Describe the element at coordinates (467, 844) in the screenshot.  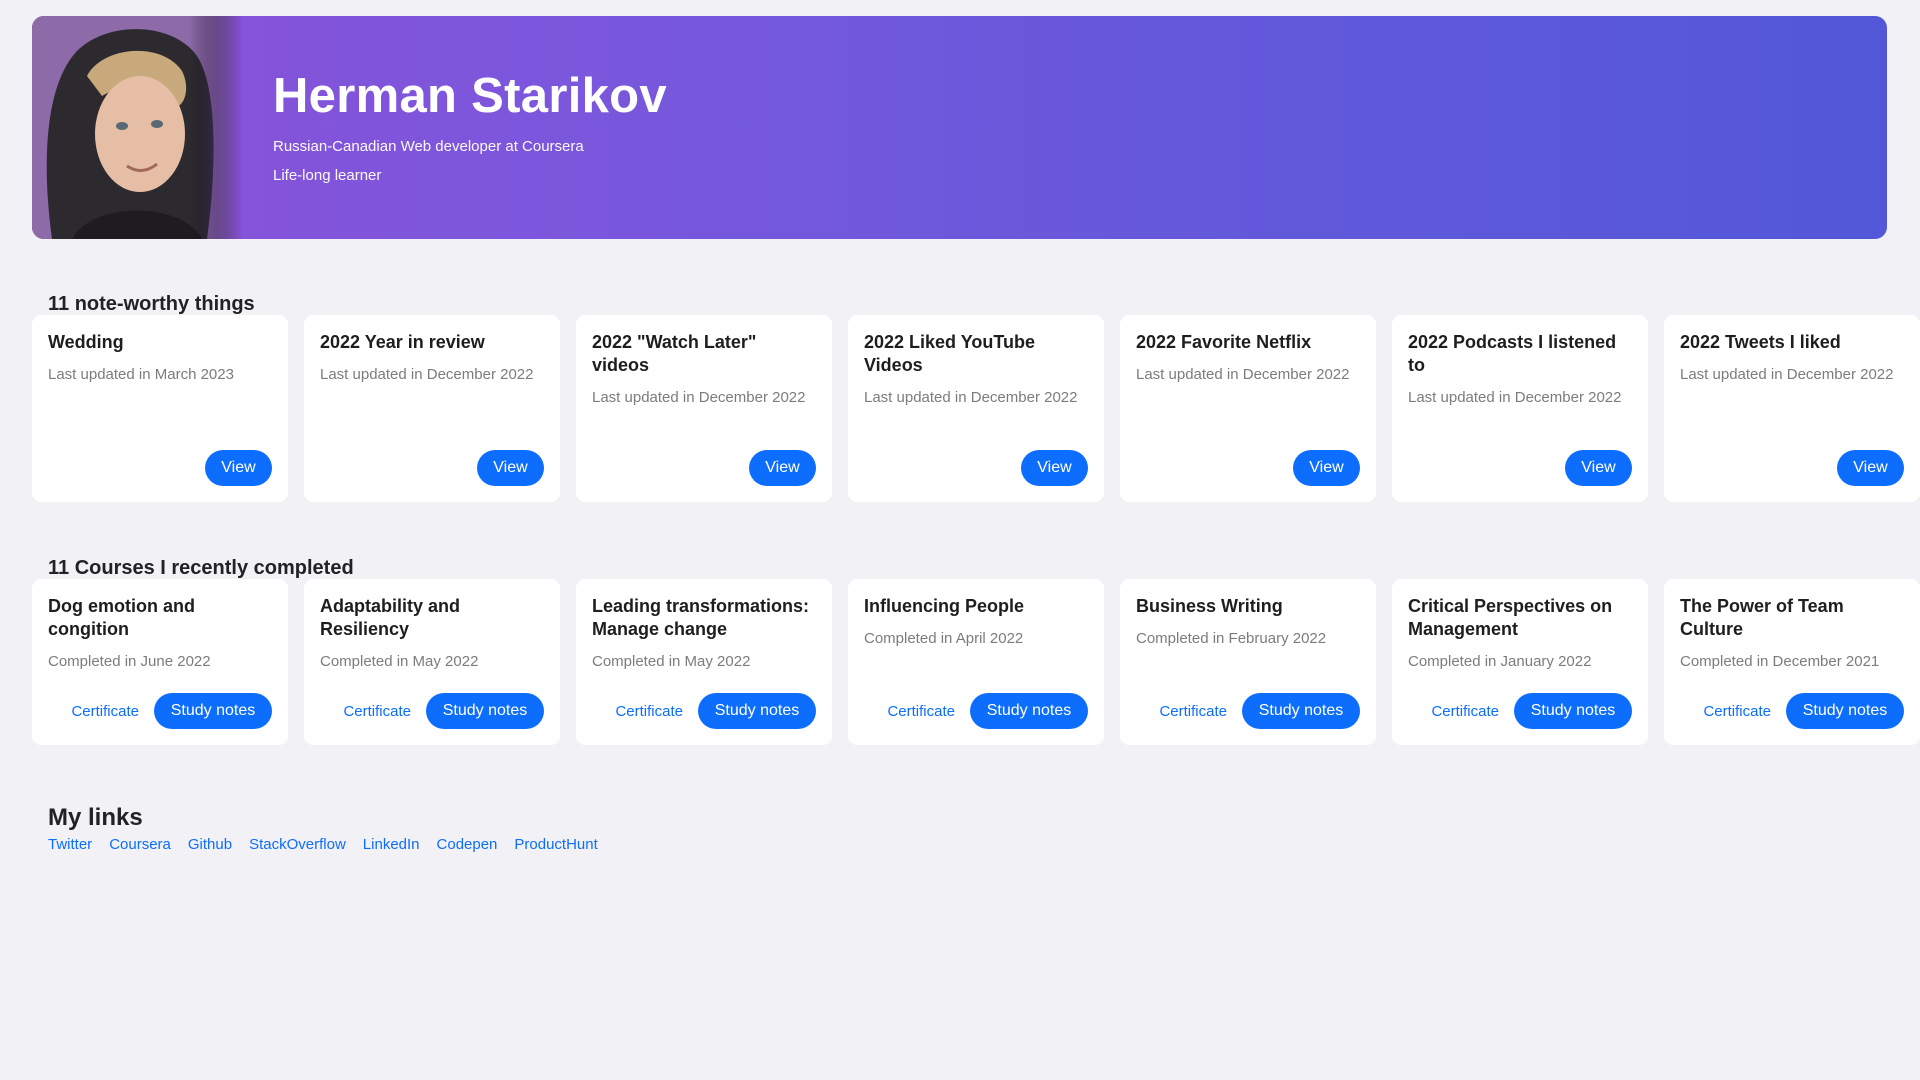
I see `link-codepen: Codepen` at that location.